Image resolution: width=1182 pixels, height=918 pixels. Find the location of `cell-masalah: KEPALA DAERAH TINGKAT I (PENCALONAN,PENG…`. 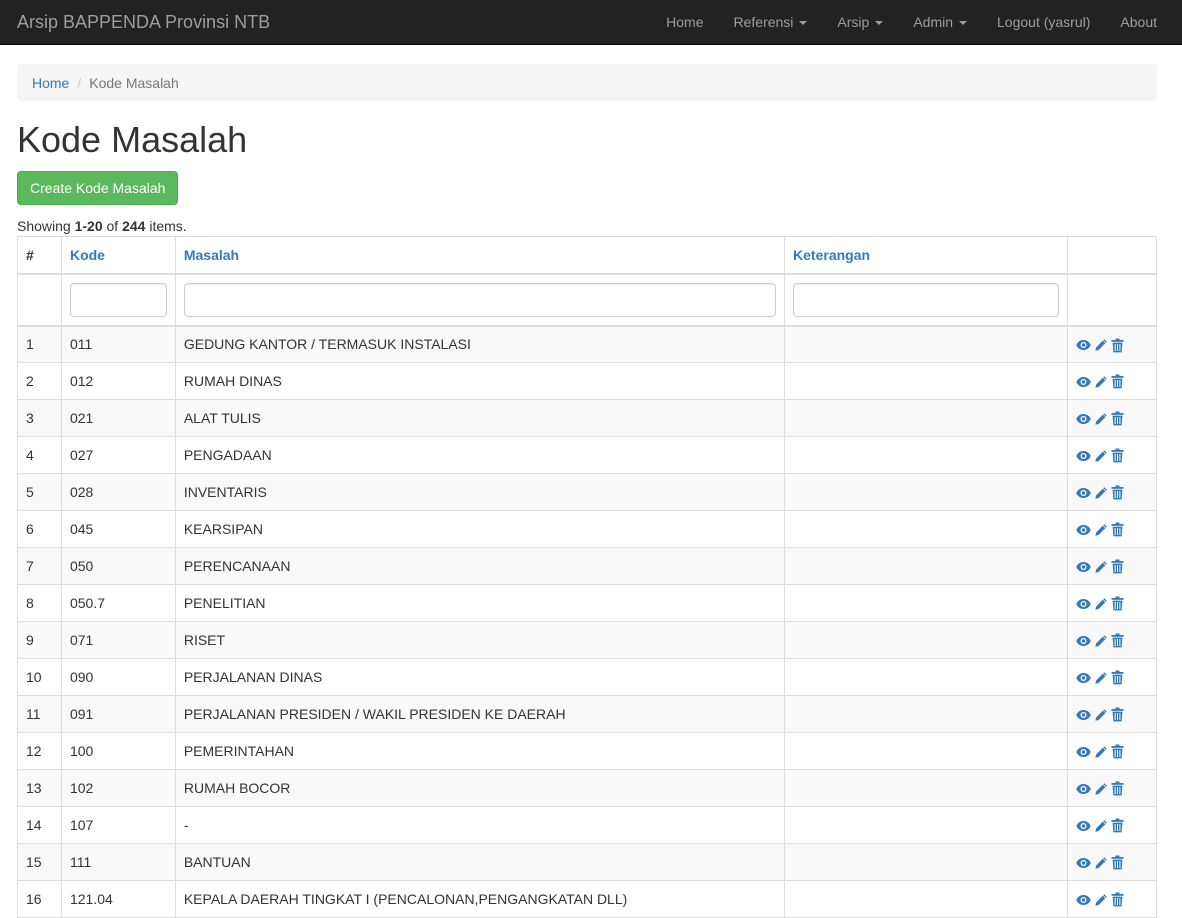

cell-masalah: KEPALA DAERAH TINGKAT I (PENCALONAN,PENG… is located at coordinates (480, 899).